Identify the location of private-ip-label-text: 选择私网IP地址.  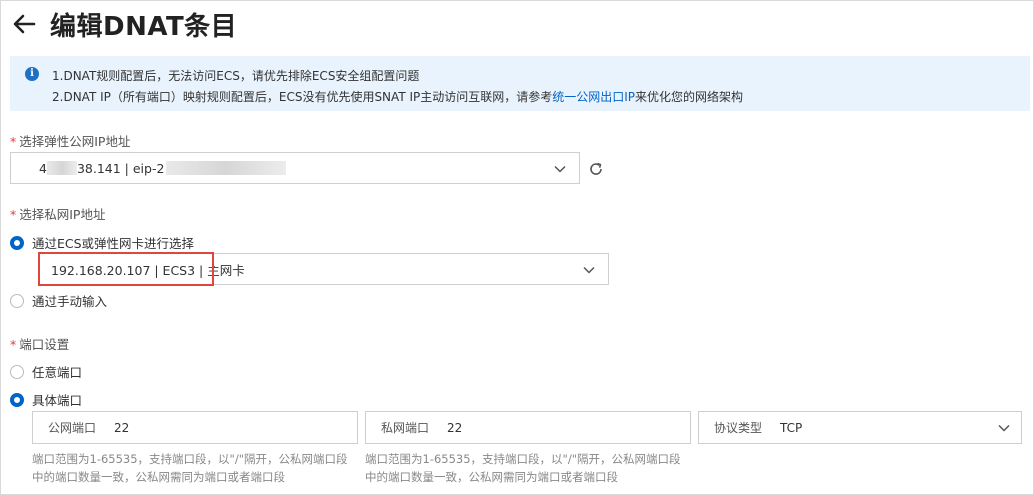
(62, 214).